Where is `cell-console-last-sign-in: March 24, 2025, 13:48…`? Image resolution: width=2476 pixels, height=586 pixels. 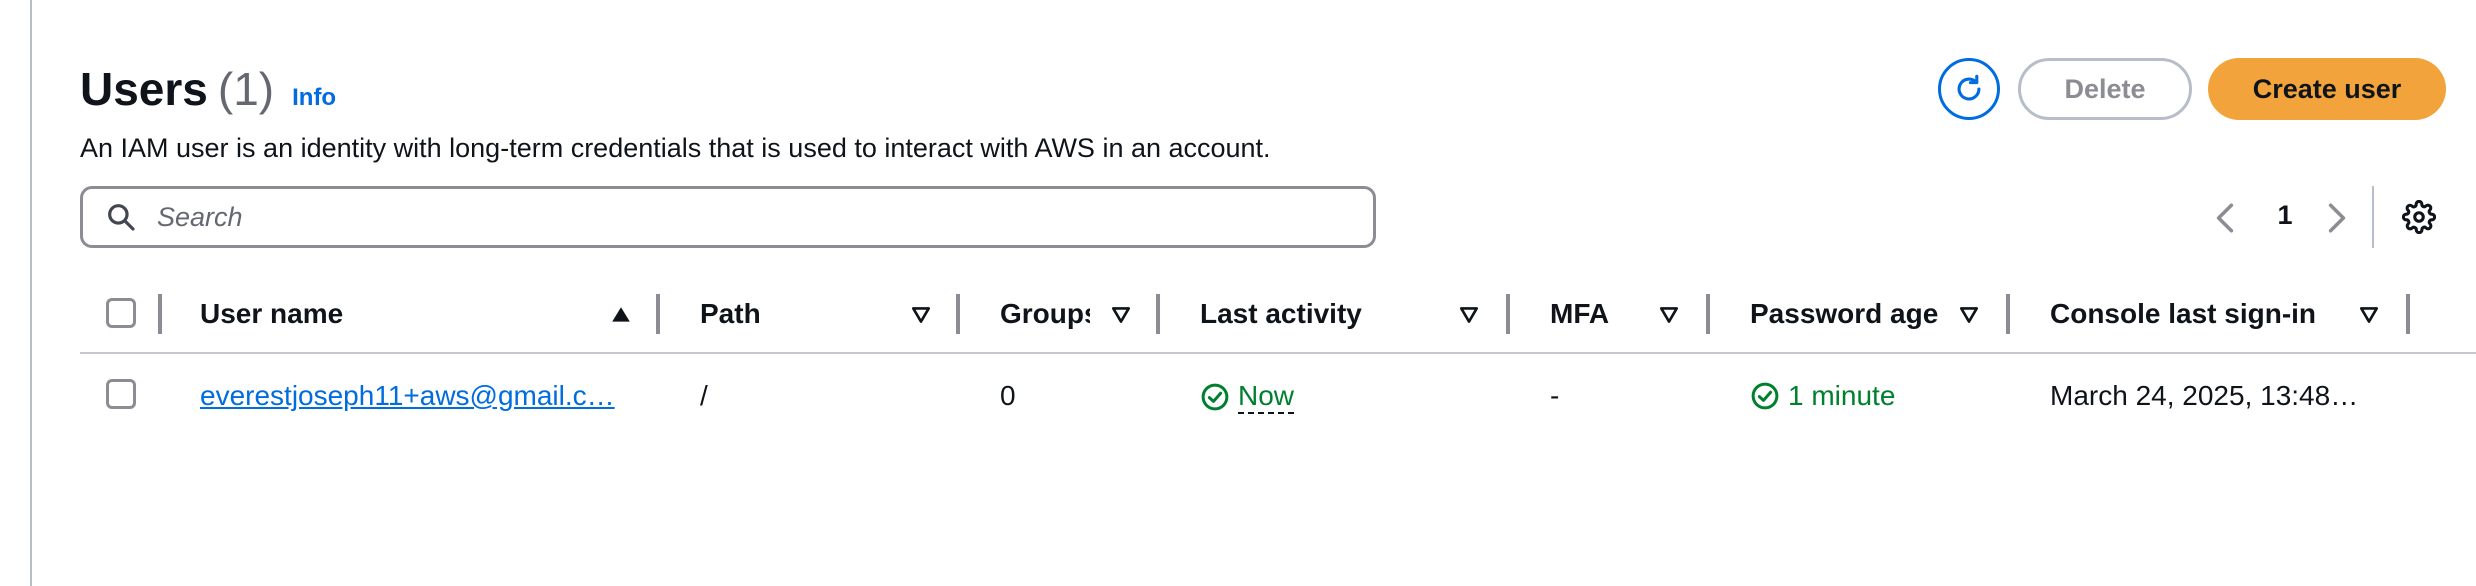 cell-console-last-sign-in: March 24, 2025, 13:48… is located at coordinates (2204, 395).